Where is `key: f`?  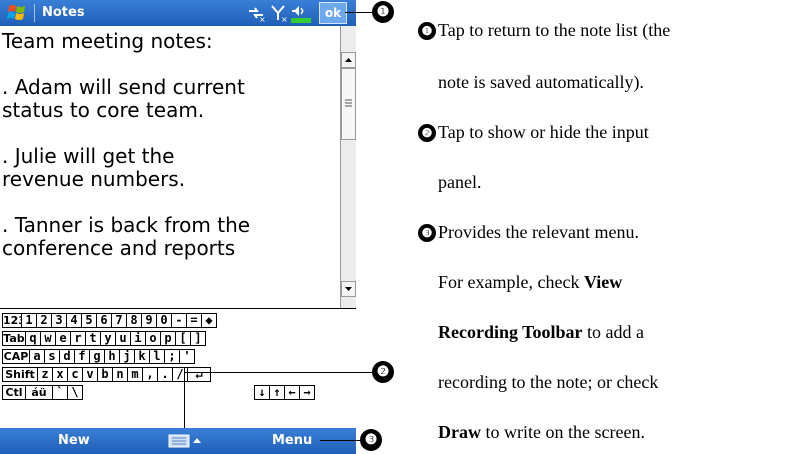
key: f is located at coordinates (82, 356).